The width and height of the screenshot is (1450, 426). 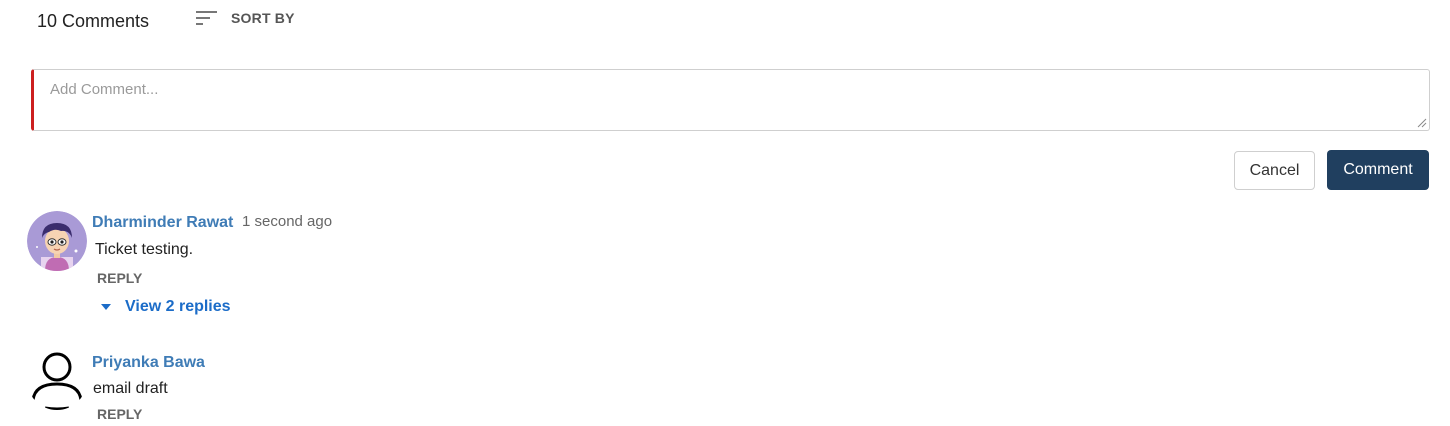 I want to click on comment-text: email draft, so click(x=130, y=388).